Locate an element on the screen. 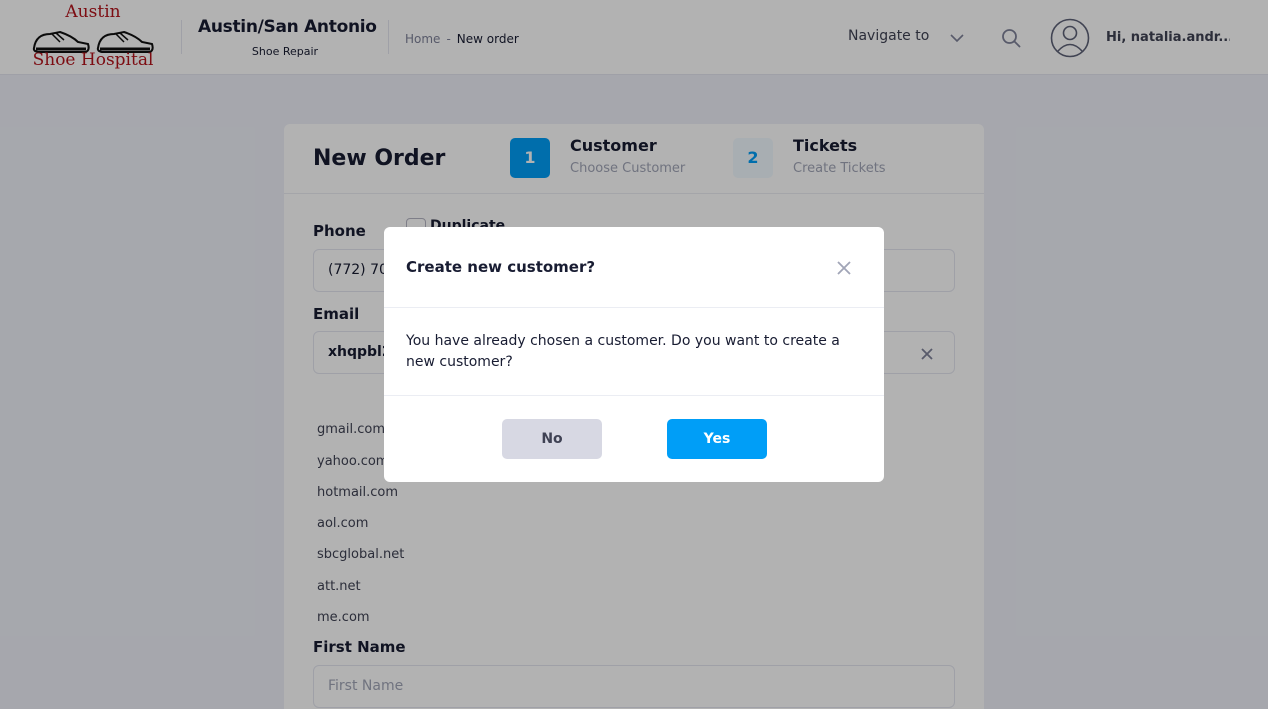 This screenshot has width=1268, height=709. no-button: No is located at coordinates (552, 439).